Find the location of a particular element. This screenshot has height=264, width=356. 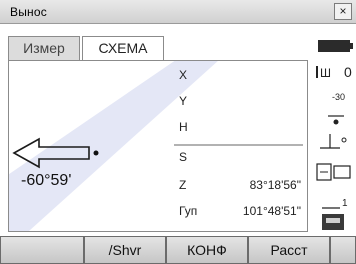

tab-schema: СХЕМА is located at coordinates (123, 48).